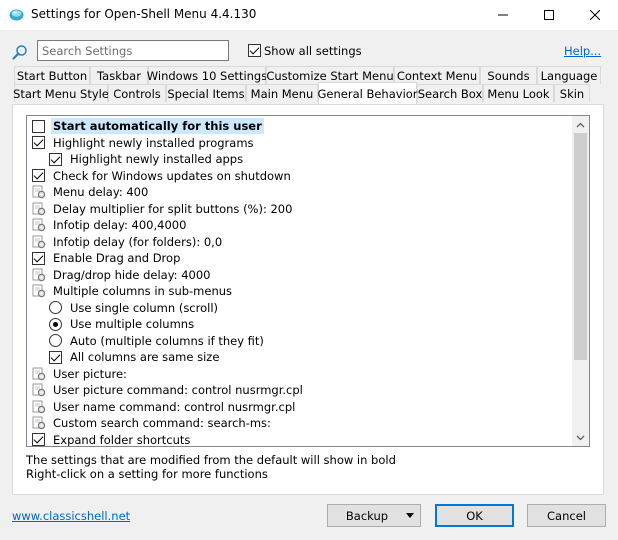 This screenshot has height=540, width=618. I want to click on close-icon, so click(595, 15).